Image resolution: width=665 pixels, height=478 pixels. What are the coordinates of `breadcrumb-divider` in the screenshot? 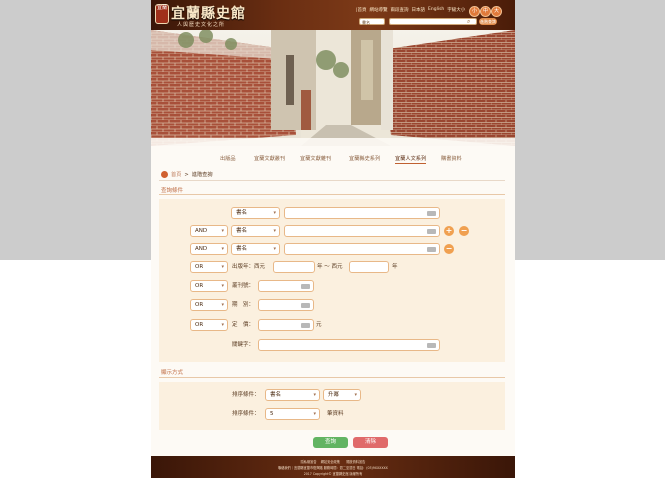 It's located at (332, 180).